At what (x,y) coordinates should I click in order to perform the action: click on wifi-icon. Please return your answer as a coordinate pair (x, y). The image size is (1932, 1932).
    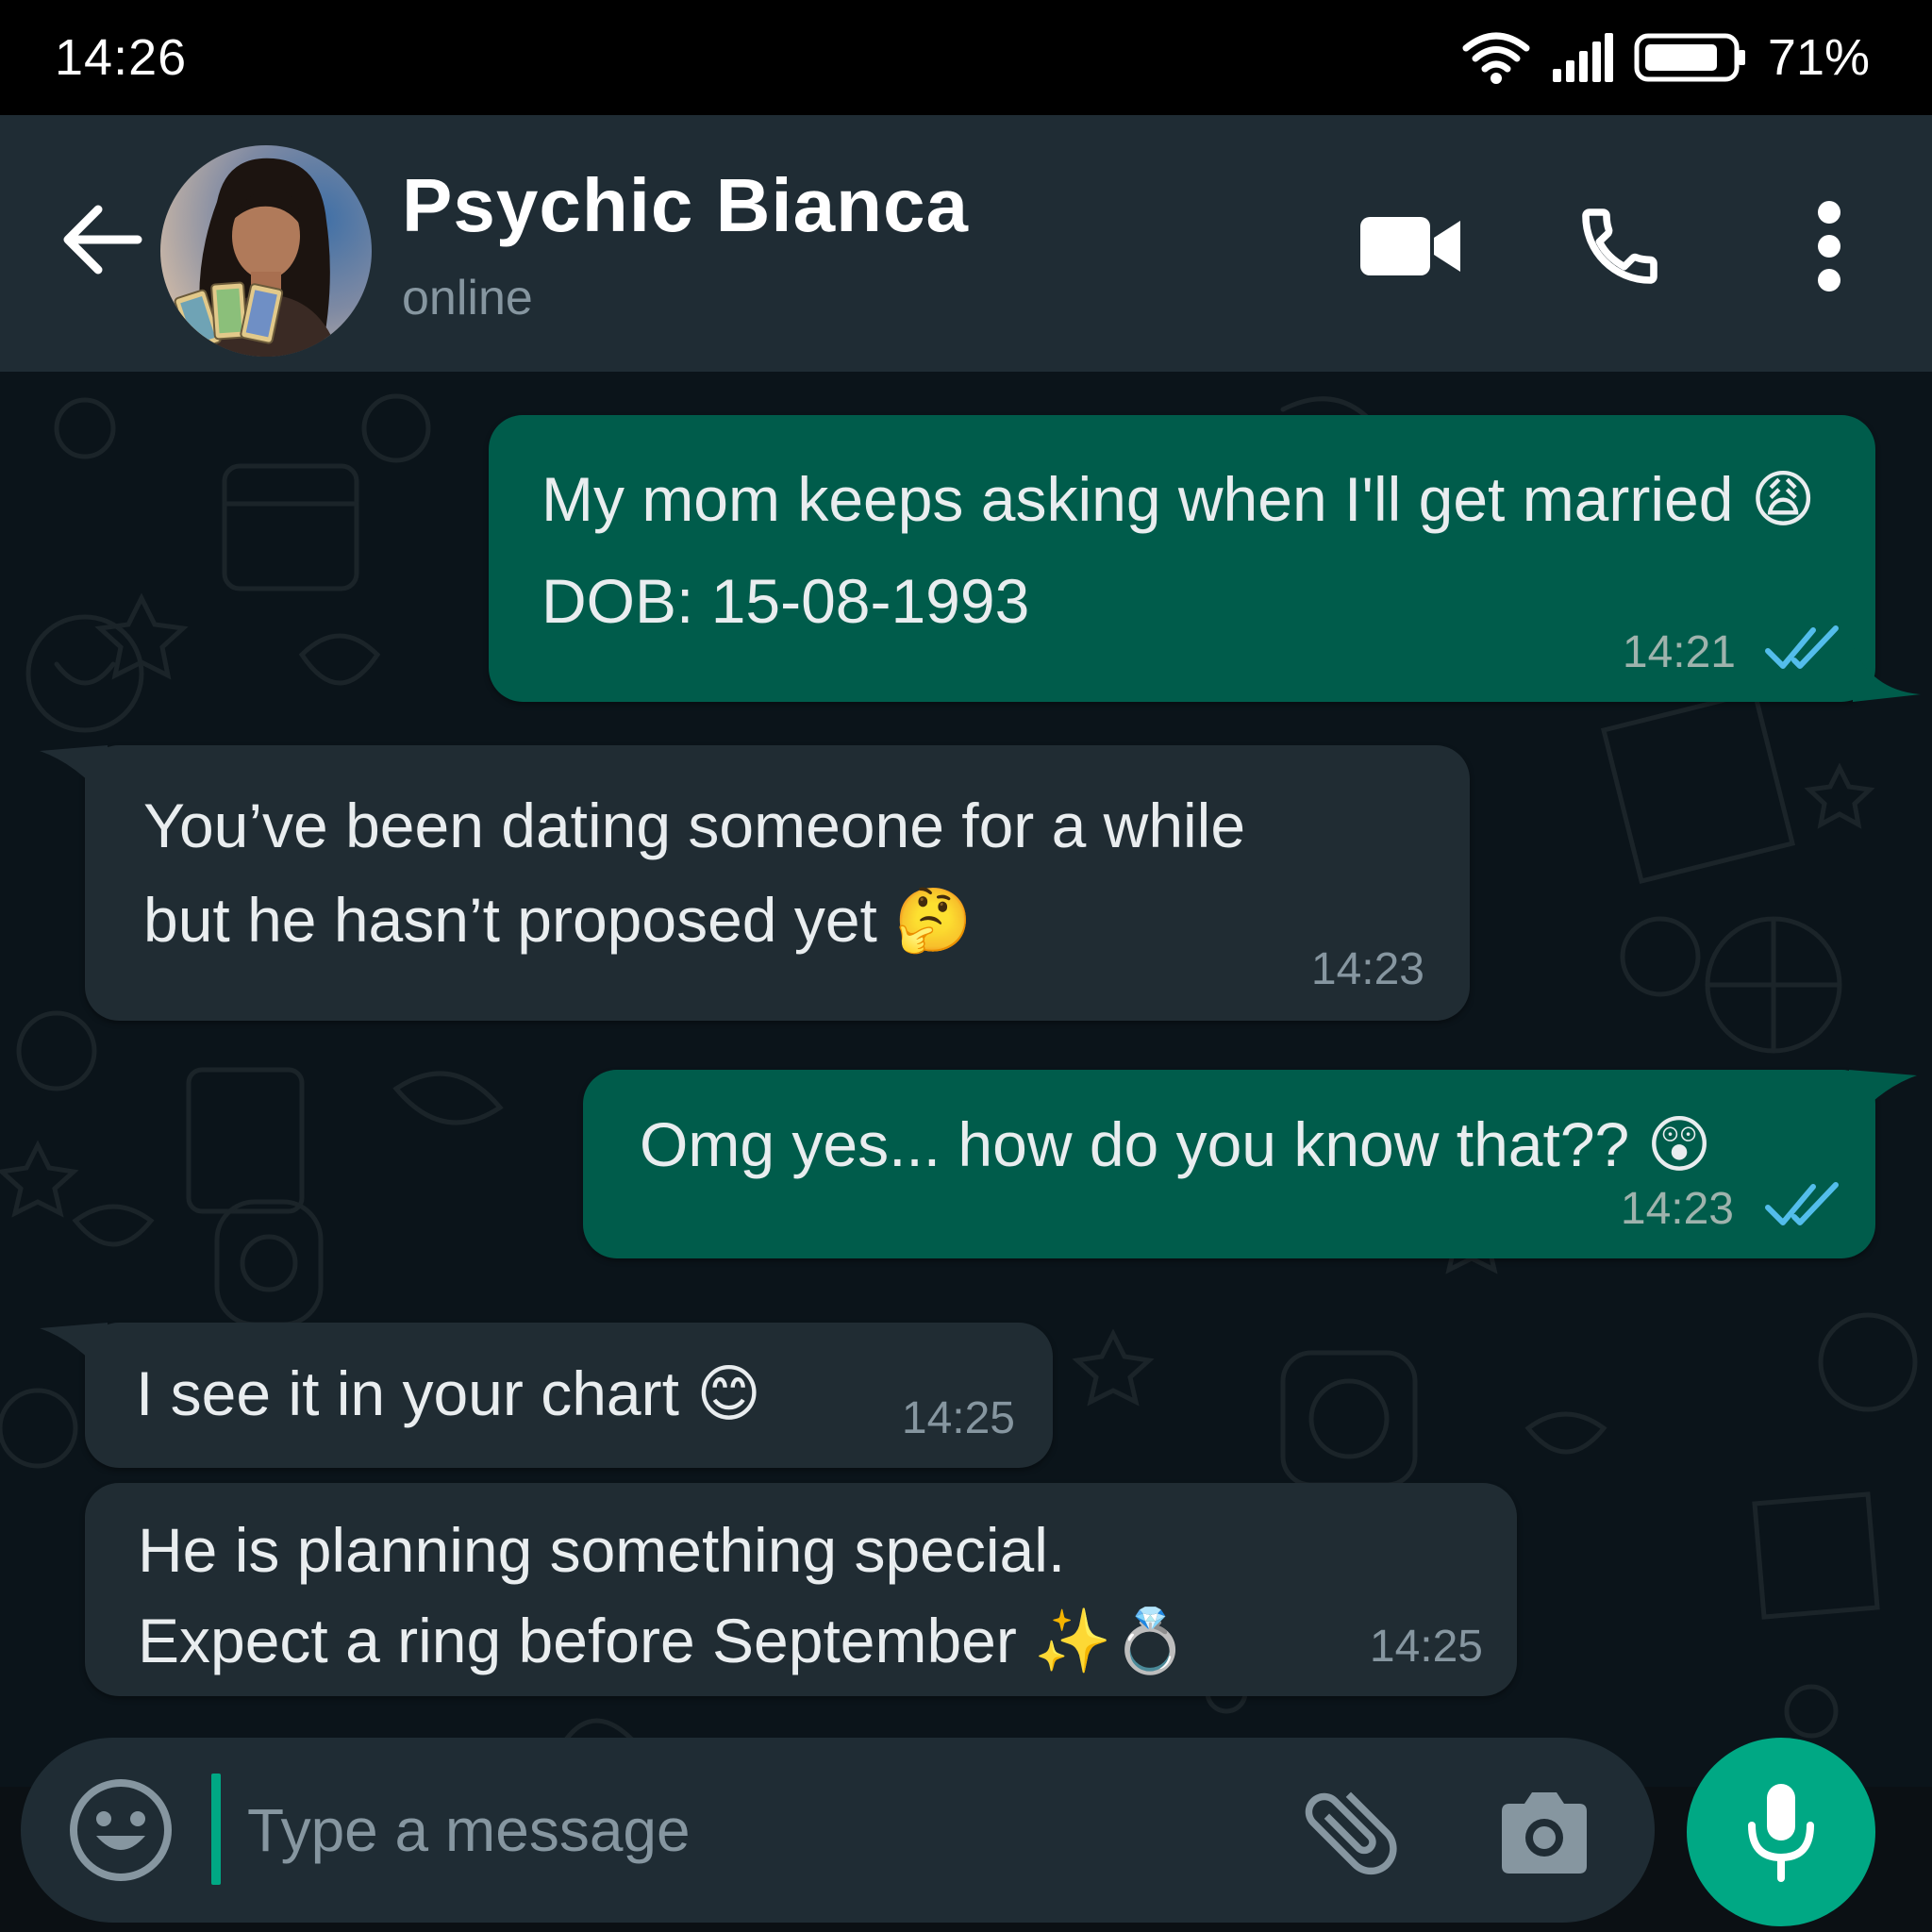
    Looking at the image, I should click on (1496, 58).